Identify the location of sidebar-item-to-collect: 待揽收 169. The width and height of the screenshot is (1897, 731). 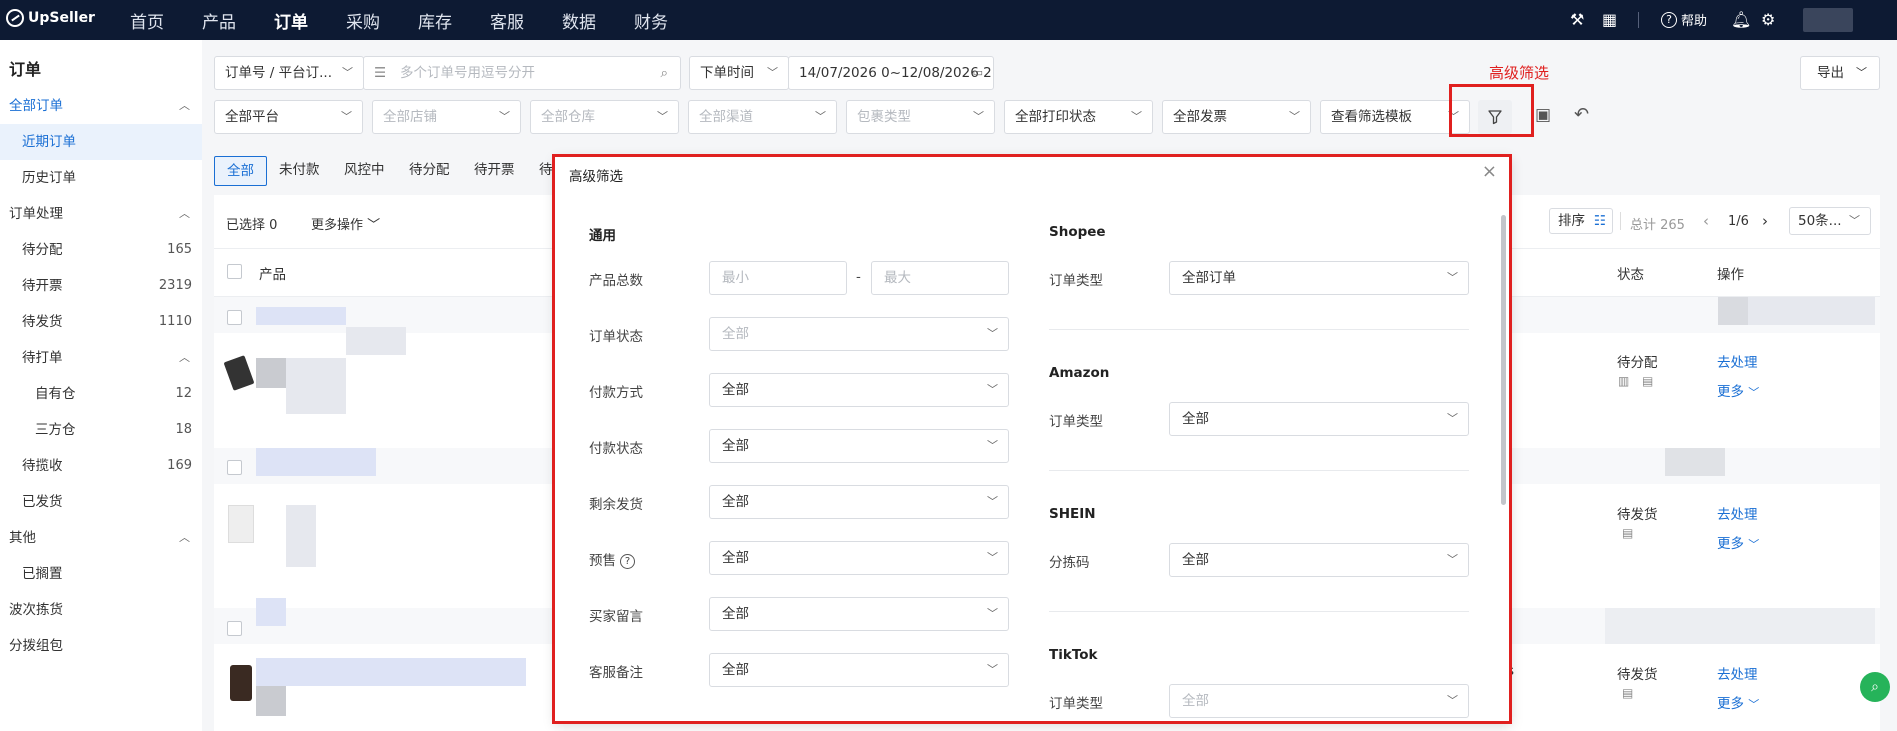
(101, 466).